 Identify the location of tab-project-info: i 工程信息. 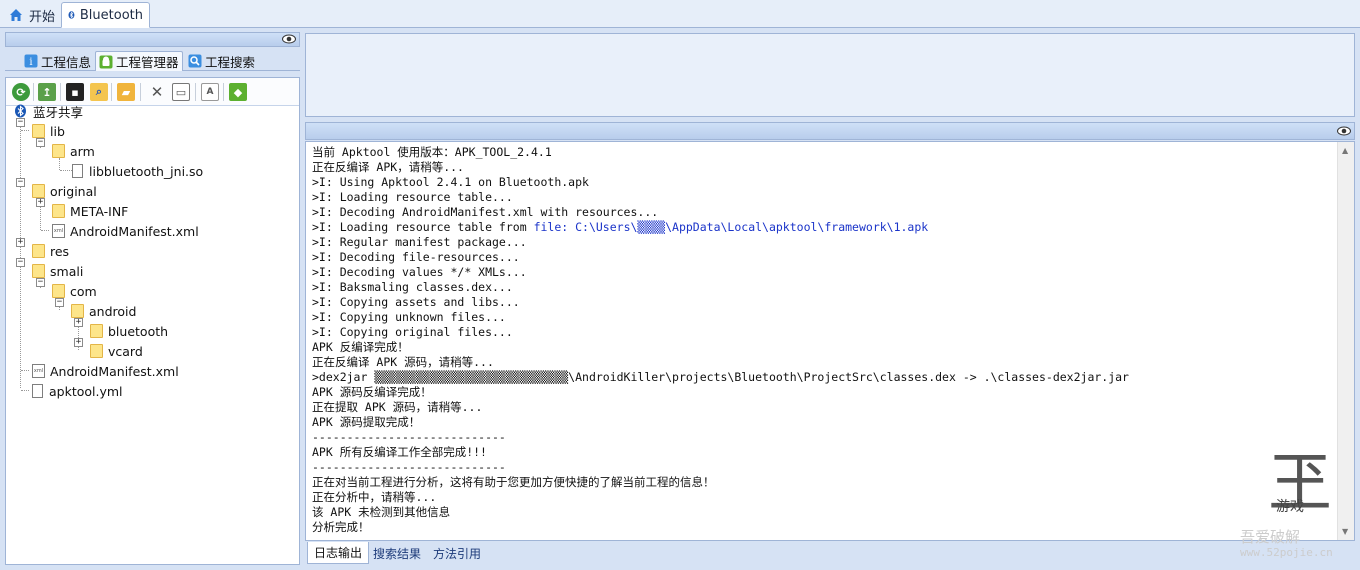
(57, 61).